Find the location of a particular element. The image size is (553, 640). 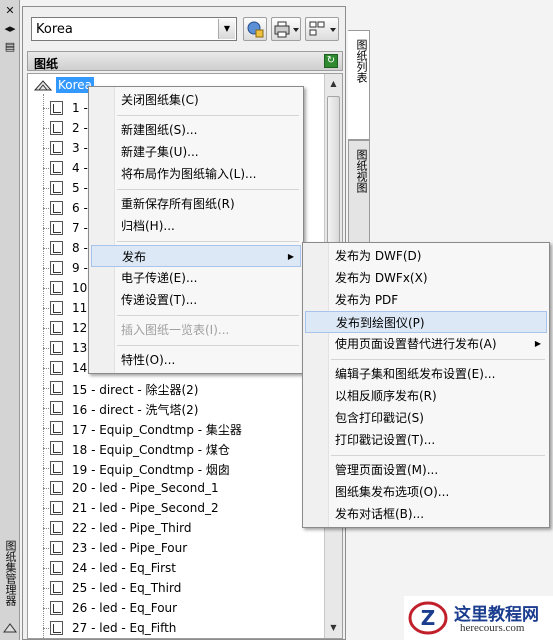

sheet-label: 22 - led - Pipe_Third is located at coordinates (132, 528).